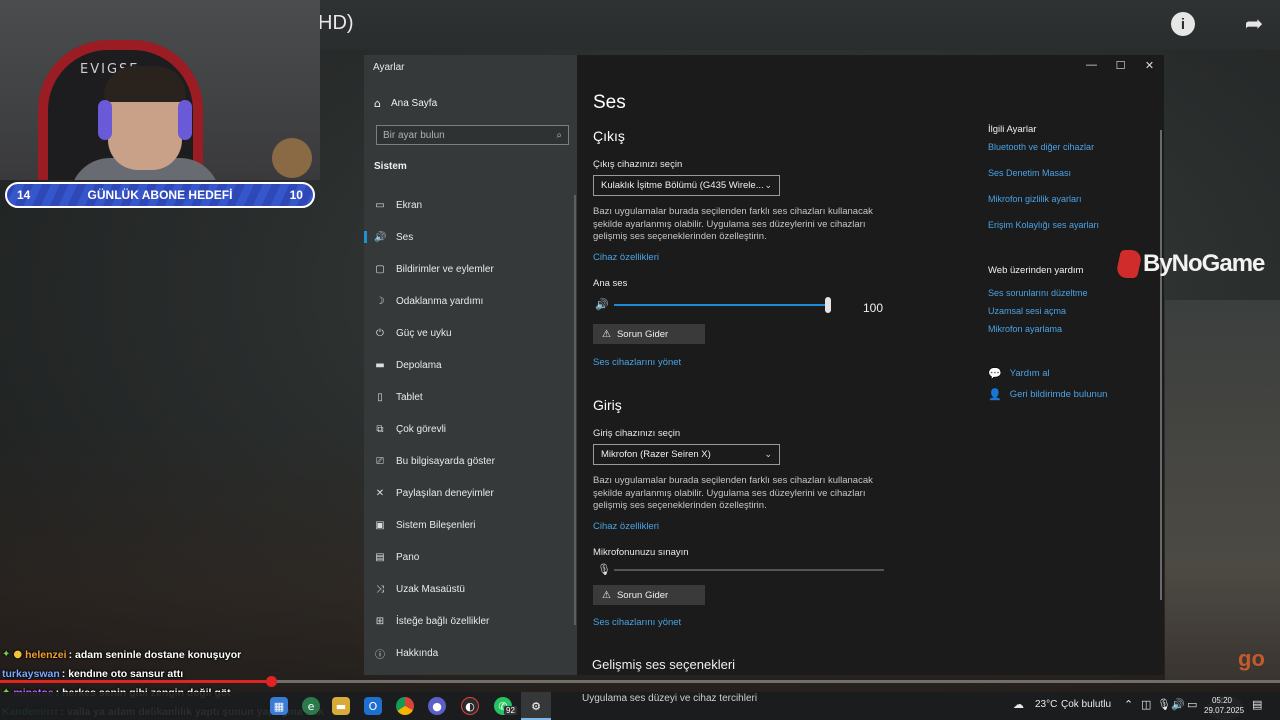  I want to click on search-input, so click(470, 135).